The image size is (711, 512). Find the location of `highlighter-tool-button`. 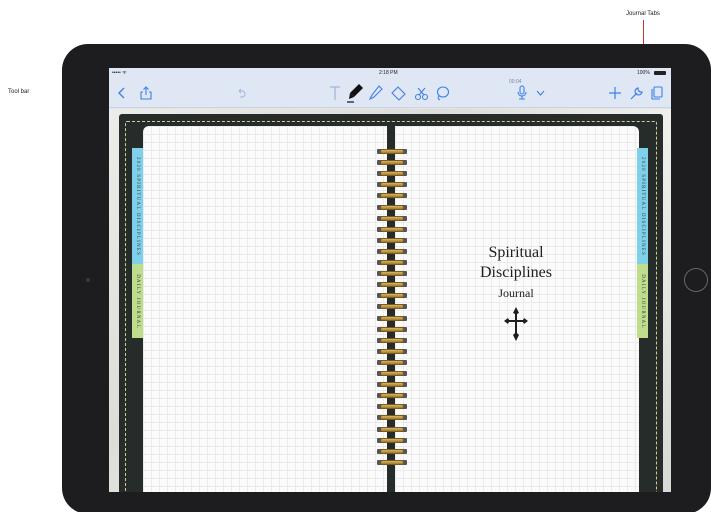

highlighter-tool-button is located at coordinates (398, 93).